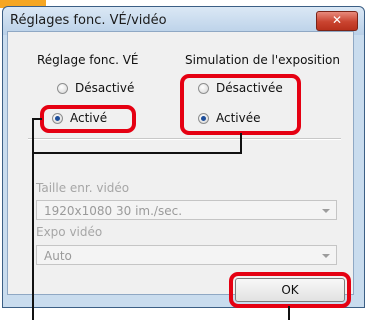 This screenshot has width=381, height=320. I want to click on movie-size-value: 1920x1080 30 im./sec., so click(113, 211).